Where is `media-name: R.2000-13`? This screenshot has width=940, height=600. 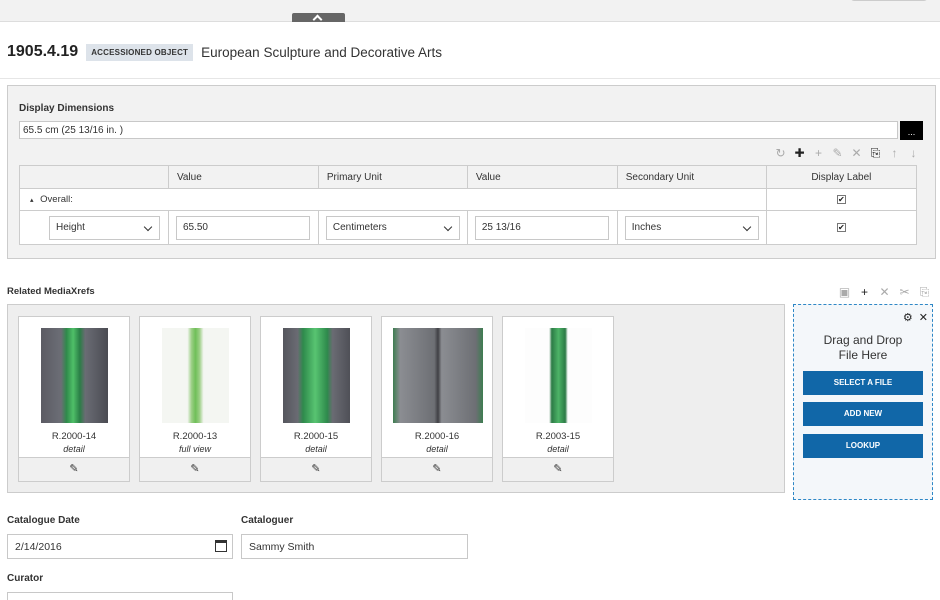
media-name: R.2000-13 is located at coordinates (195, 436).